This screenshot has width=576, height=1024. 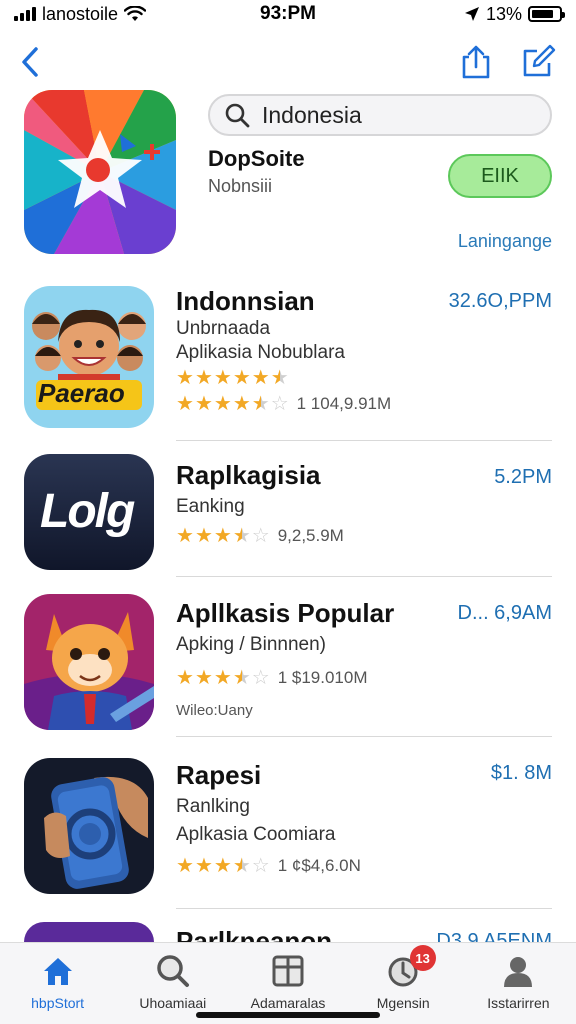 What do you see at coordinates (210, 506) in the screenshot?
I see `app-subtitle: Eanking` at bounding box center [210, 506].